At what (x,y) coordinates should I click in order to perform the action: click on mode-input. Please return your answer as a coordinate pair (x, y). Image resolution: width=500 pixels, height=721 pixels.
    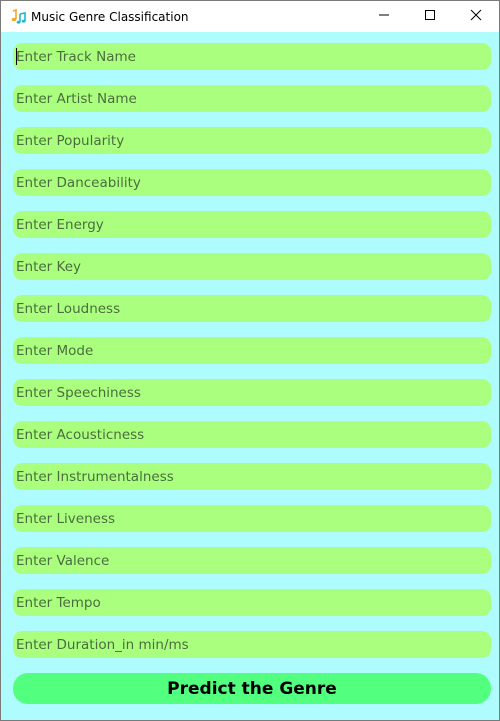
    Looking at the image, I should click on (252, 350).